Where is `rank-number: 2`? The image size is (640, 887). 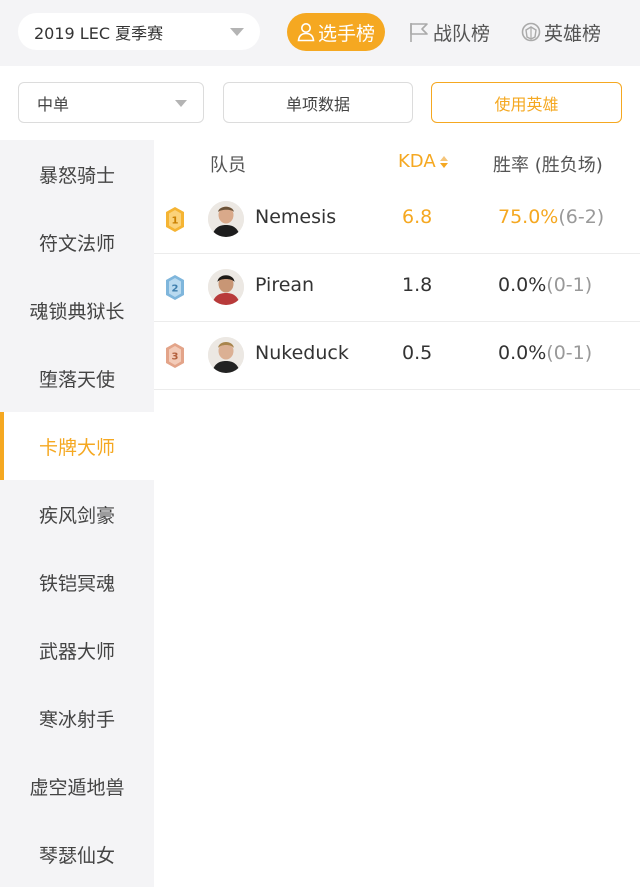 rank-number: 2 is located at coordinates (175, 289).